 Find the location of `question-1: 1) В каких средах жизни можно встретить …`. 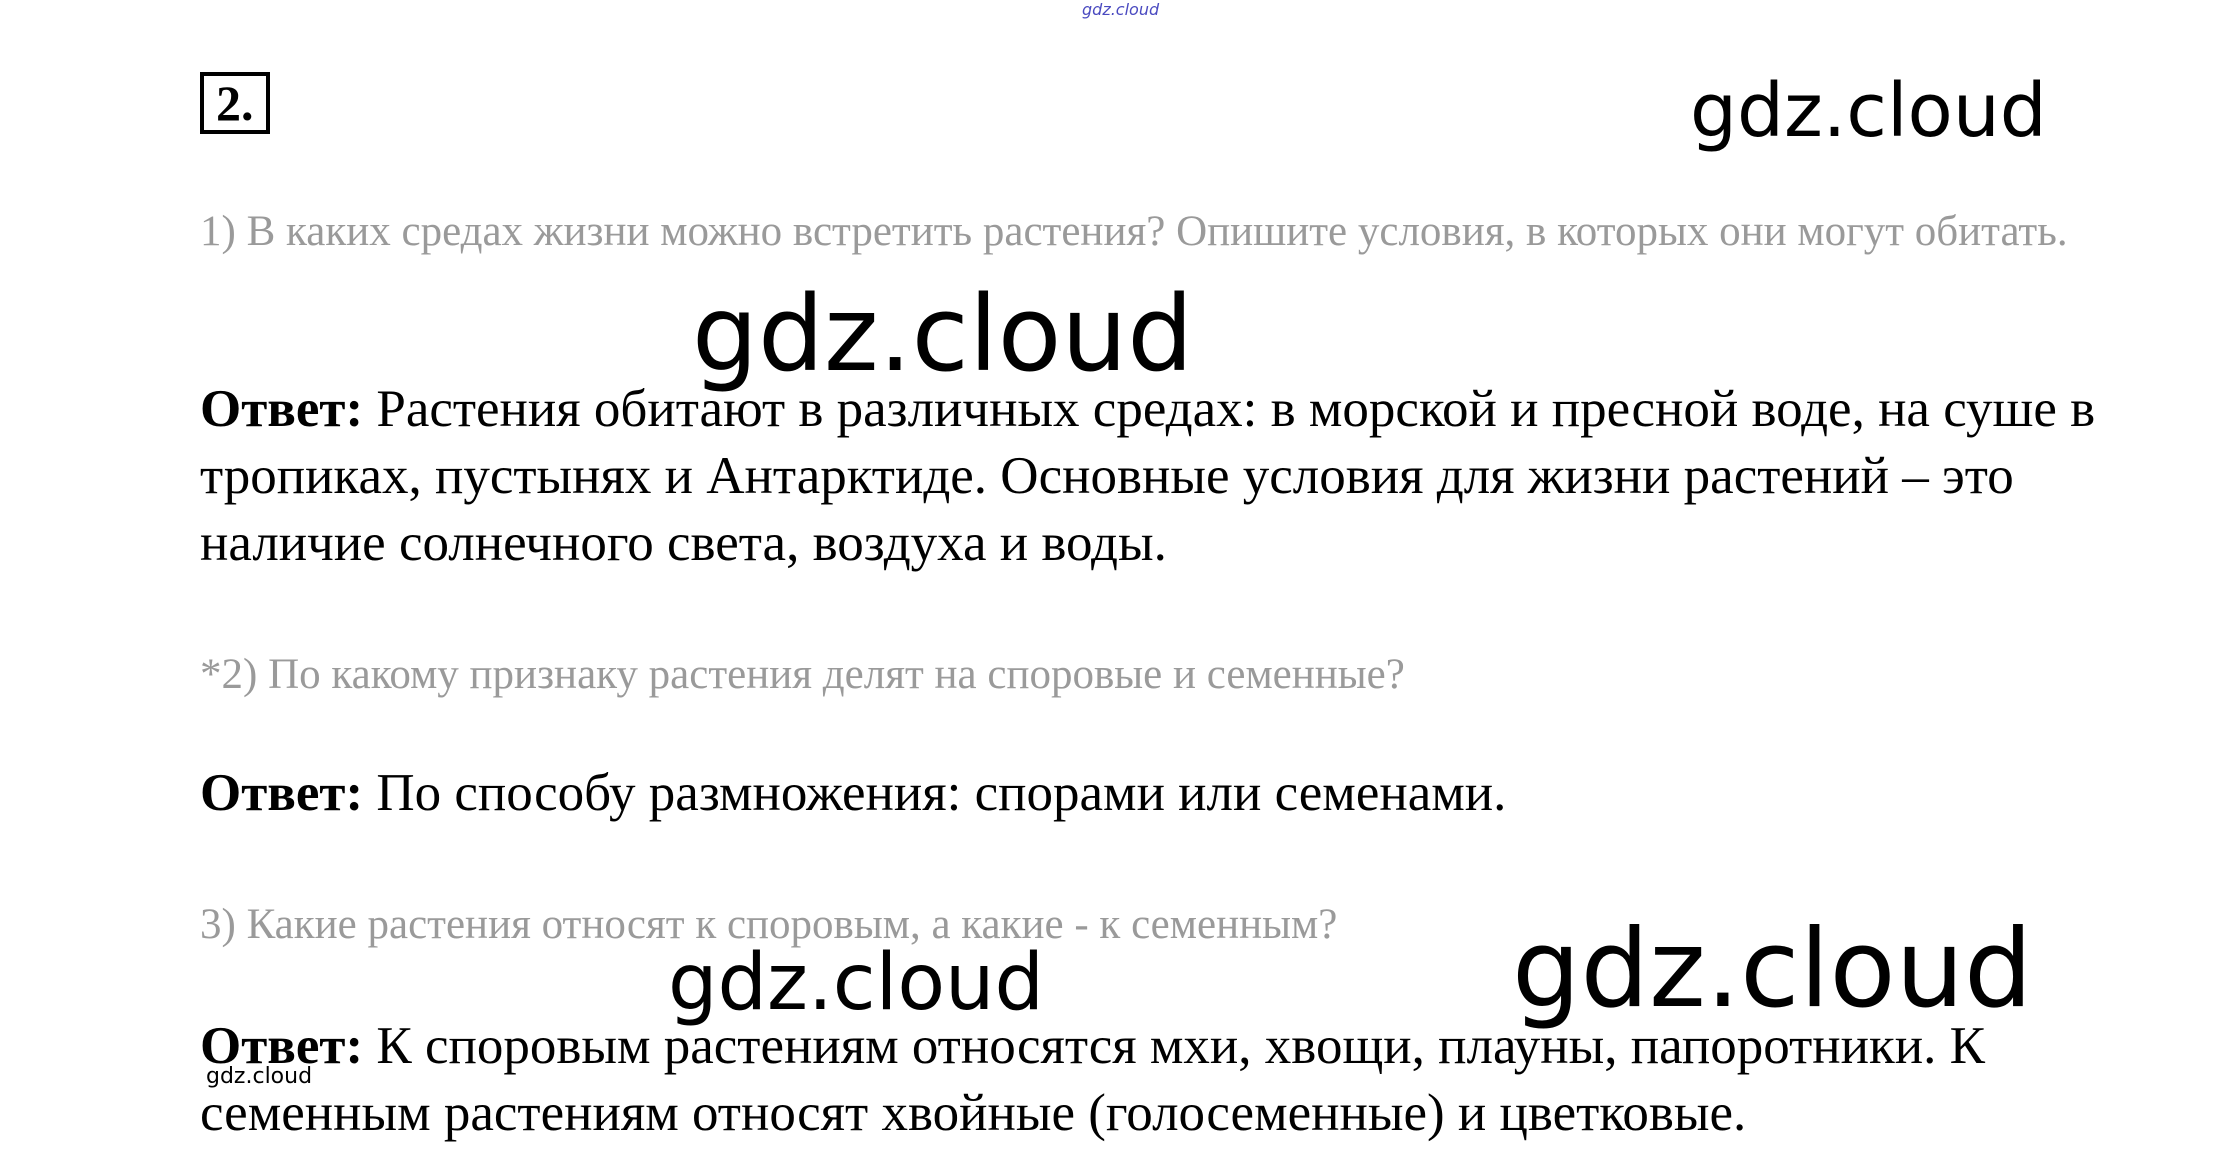

question-1: 1) В каких средах жизни можно встретить … is located at coordinates (1134, 231).